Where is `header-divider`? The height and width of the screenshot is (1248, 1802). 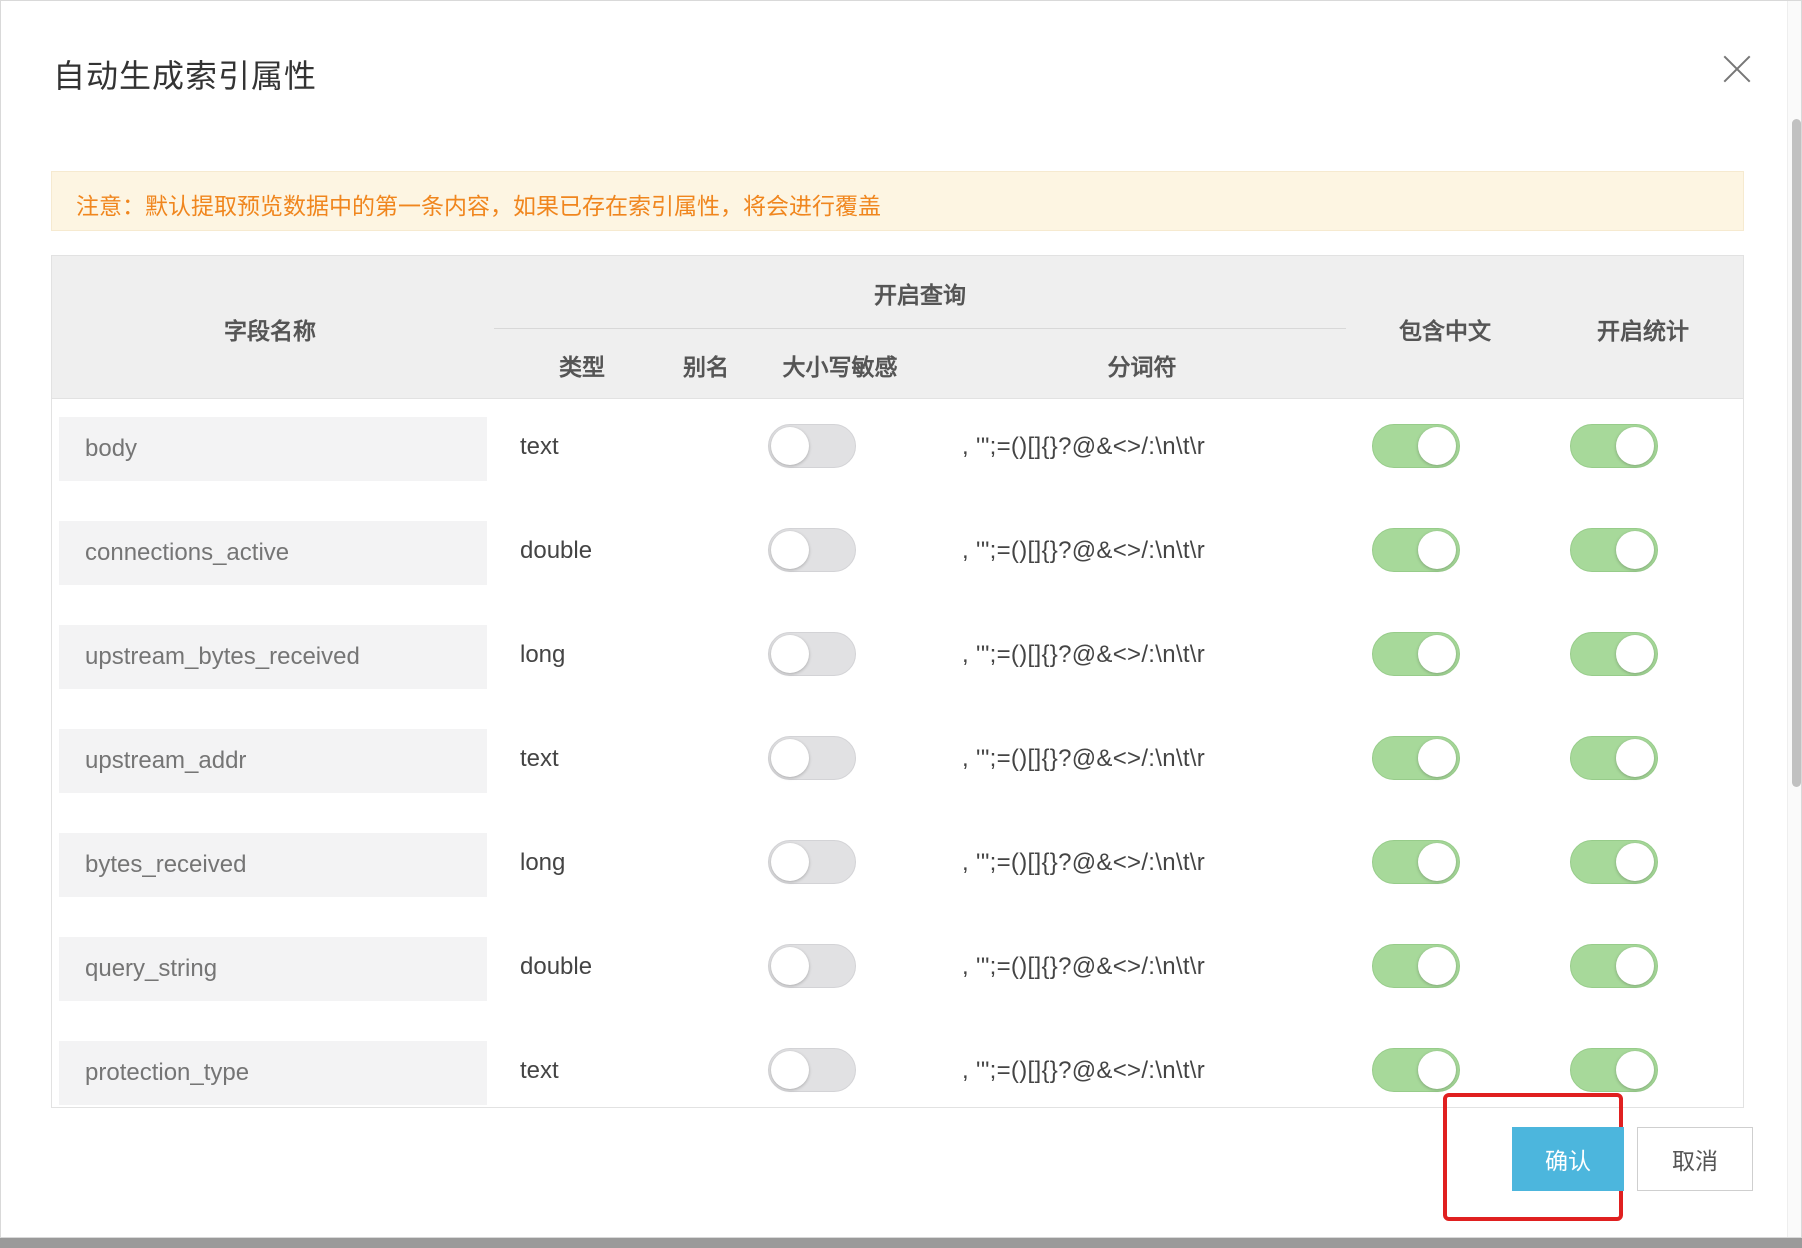 header-divider is located at coordinates (920, 328).